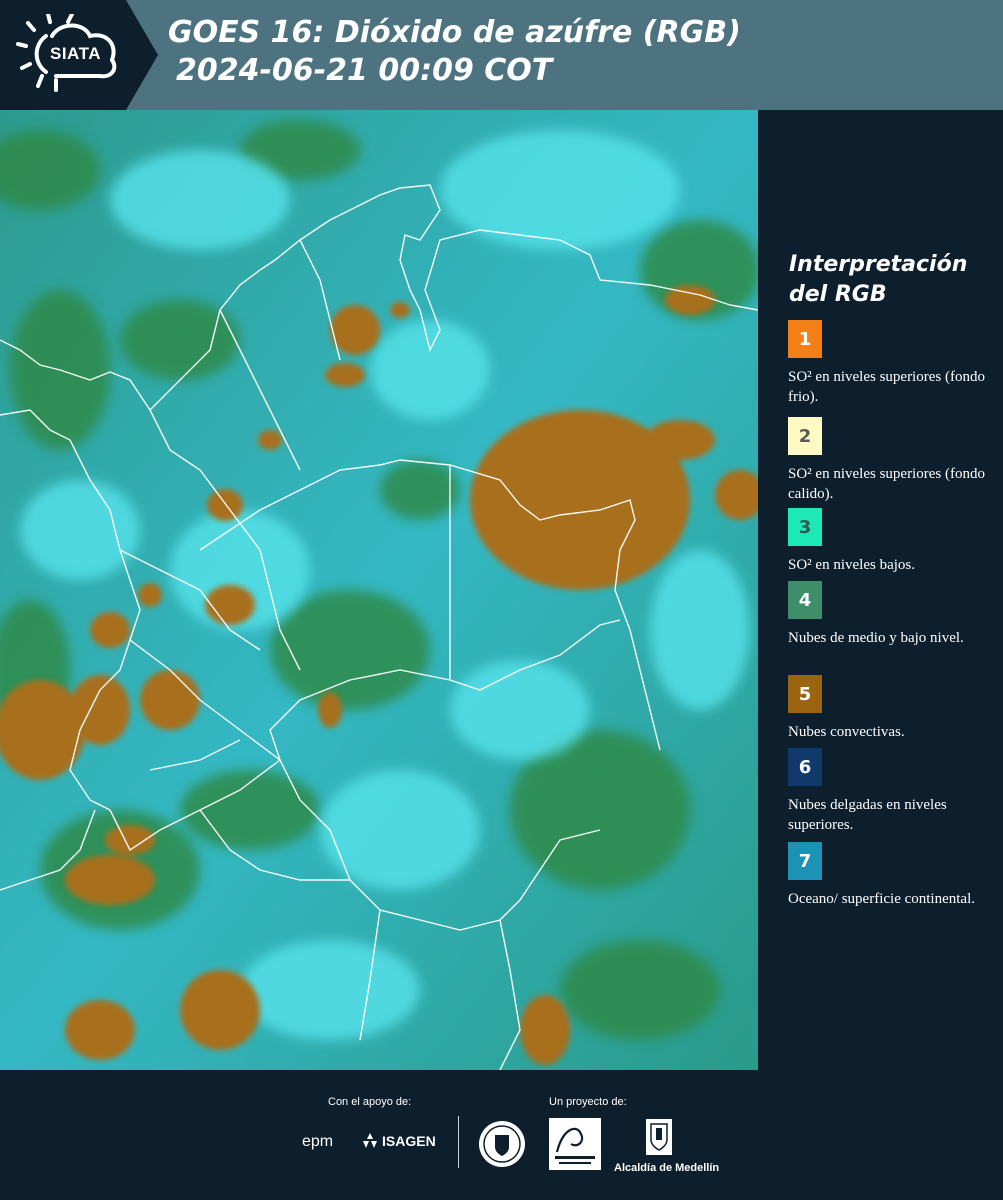 The height and width of the screenshot is (1200, 1003). What do you see at coordinates (886, 387) in the screenshot?
I see `legend-description-1: SO² en niveles superiores (fondo frio).` at bounding box center [886, 387].